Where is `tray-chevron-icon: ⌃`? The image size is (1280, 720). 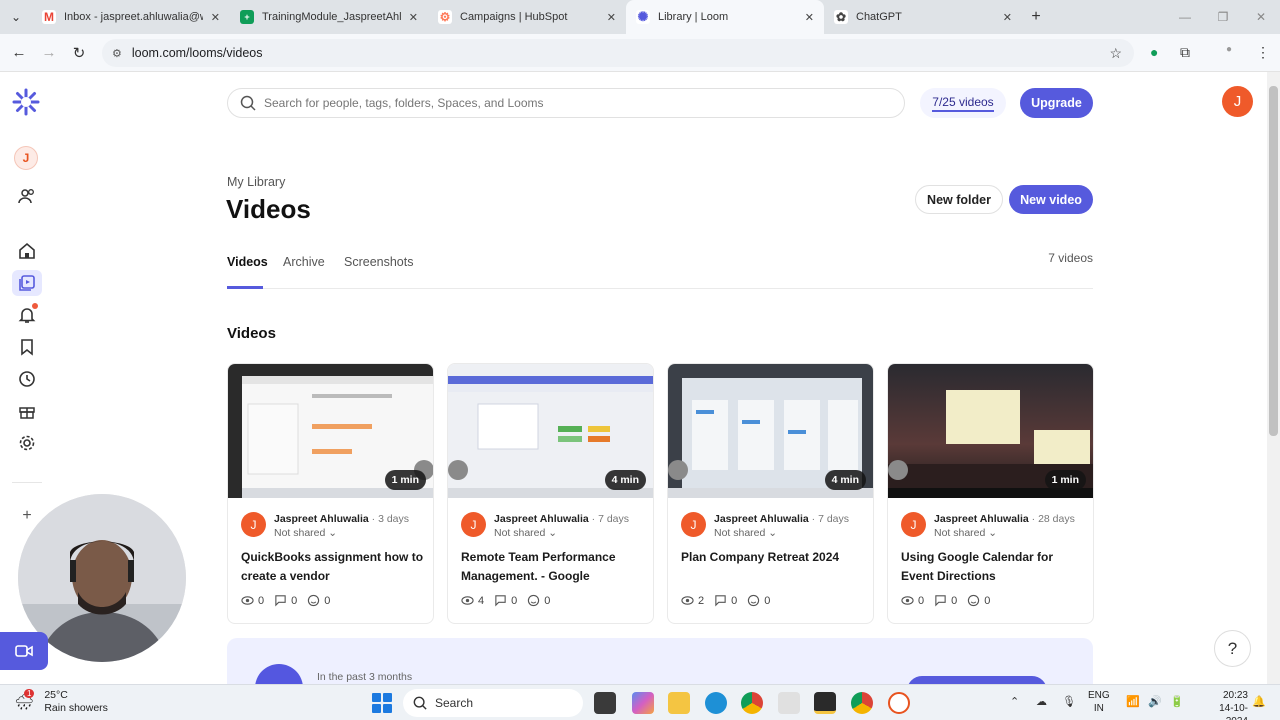
tray-chevron-icon: ⌃ is located at coordinates (1014, 701).